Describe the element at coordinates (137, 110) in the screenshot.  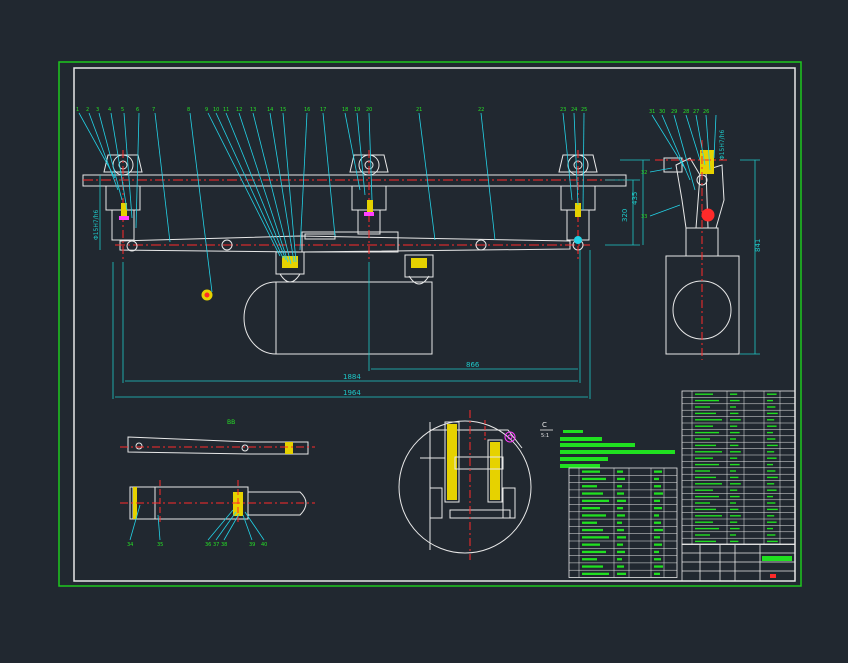
I see `svg-text: 6` at that location.